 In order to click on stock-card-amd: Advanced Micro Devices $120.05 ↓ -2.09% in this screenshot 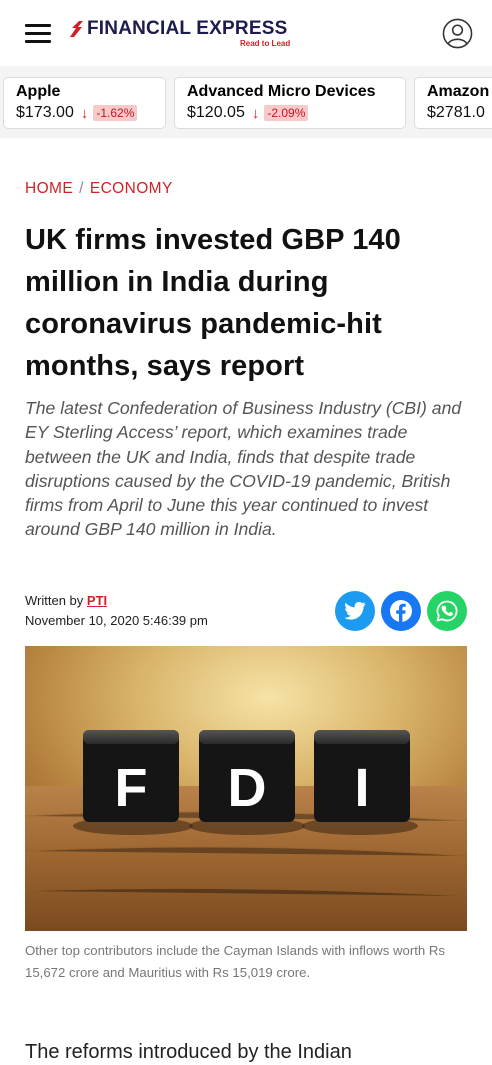, I will do `click(290, 103)`.